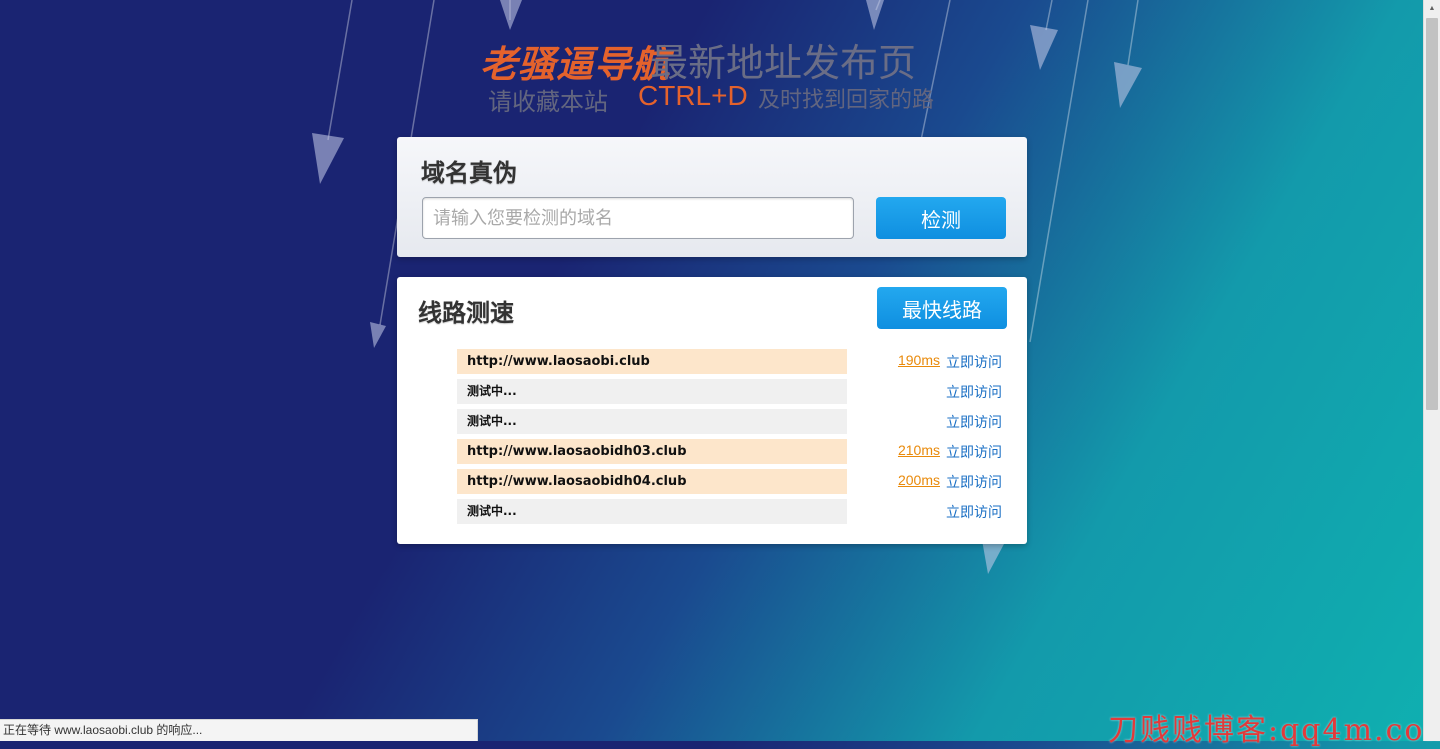 Image resolution: width=1440 pixels, height=749 pixels. Describe the element at coordinates (942, 308) in the screenshot. I see `fastest-line-button: 最快线路` at that location.